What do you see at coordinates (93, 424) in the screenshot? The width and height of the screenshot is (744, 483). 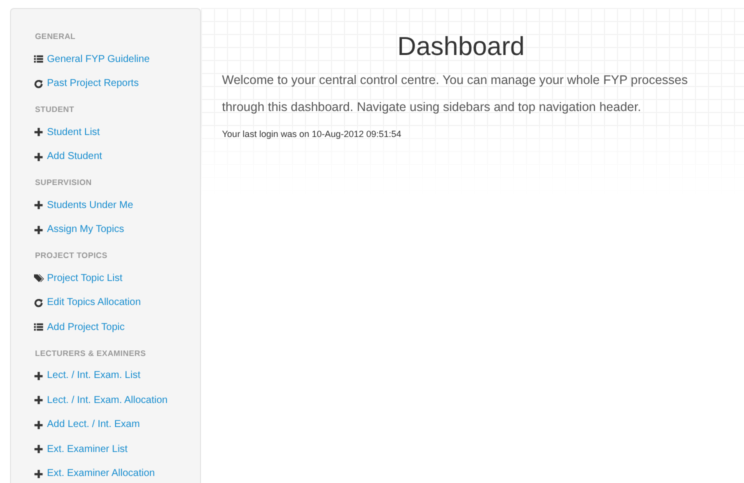 I see `sidebar-link: Add Lect. / Int. Exam` at bounding box center [93, 424].